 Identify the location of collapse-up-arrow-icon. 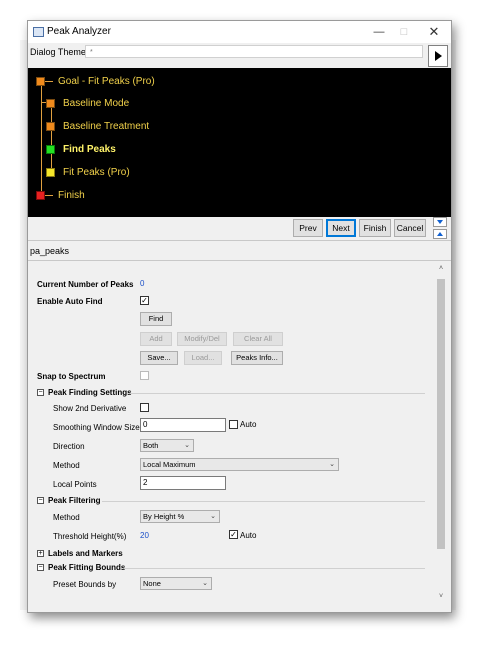
(440, 234).